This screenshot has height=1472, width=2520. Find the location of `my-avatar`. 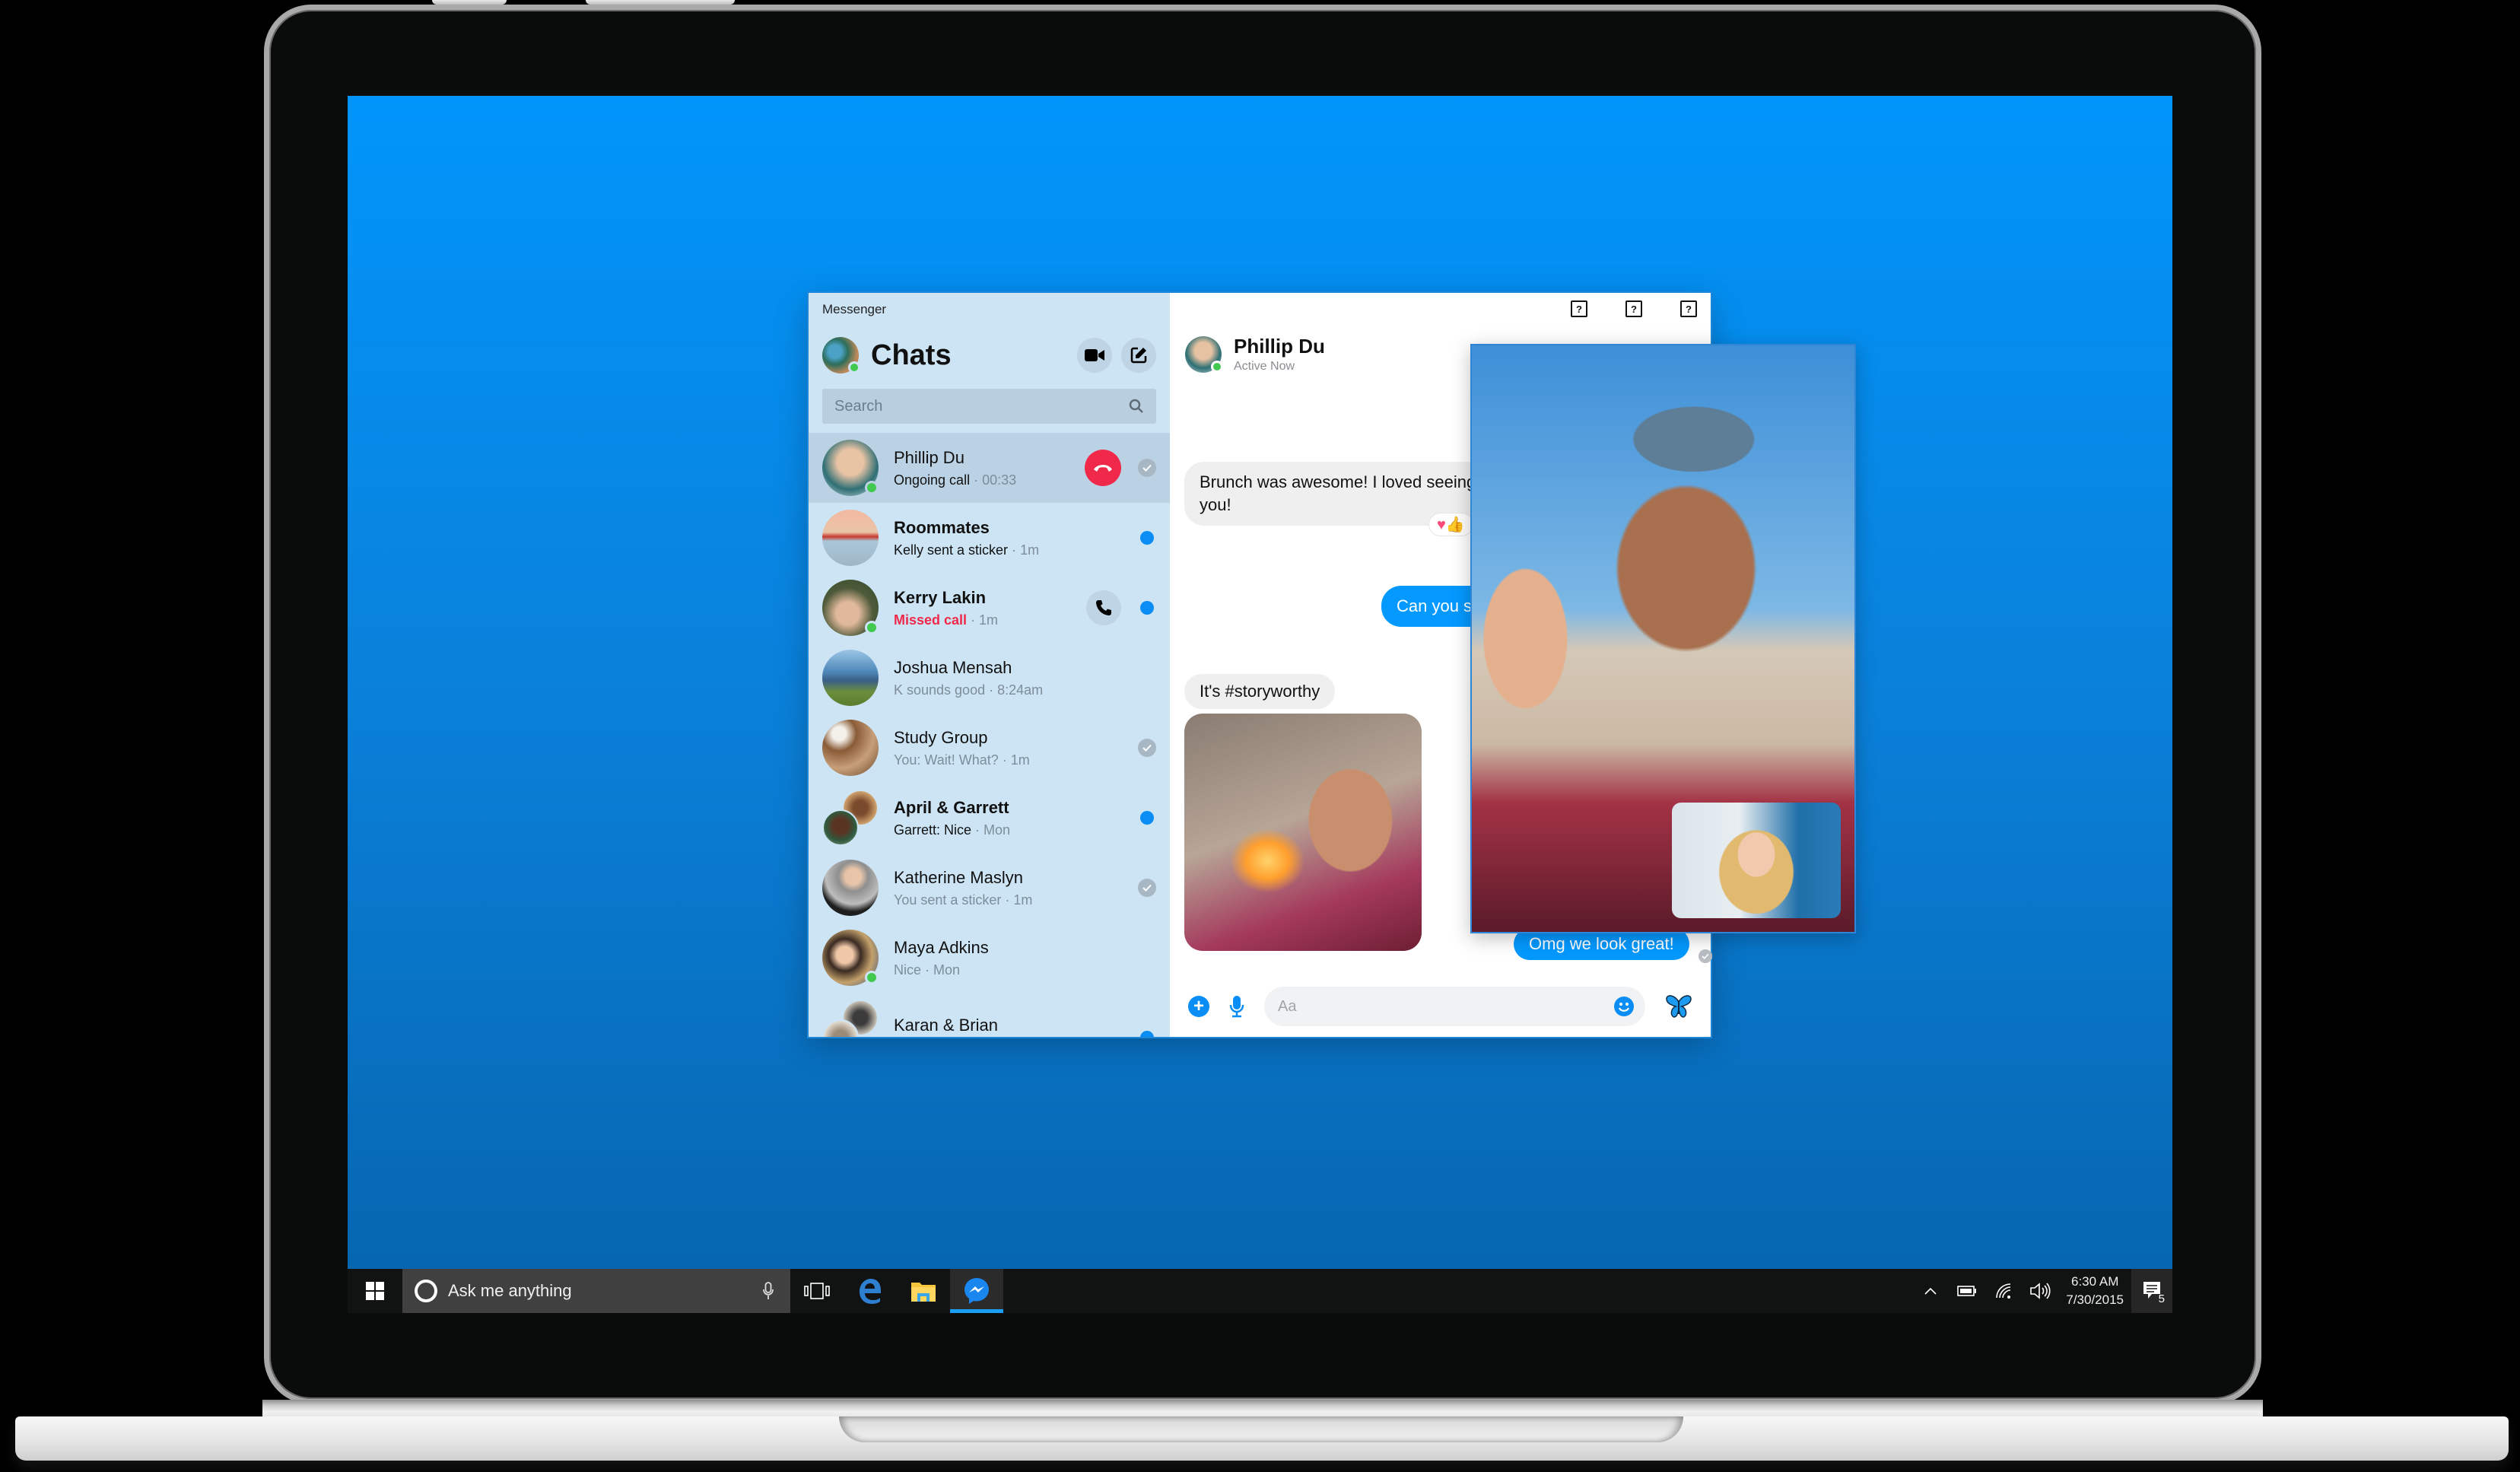

my-avatar is located at coordinates (841, 355).